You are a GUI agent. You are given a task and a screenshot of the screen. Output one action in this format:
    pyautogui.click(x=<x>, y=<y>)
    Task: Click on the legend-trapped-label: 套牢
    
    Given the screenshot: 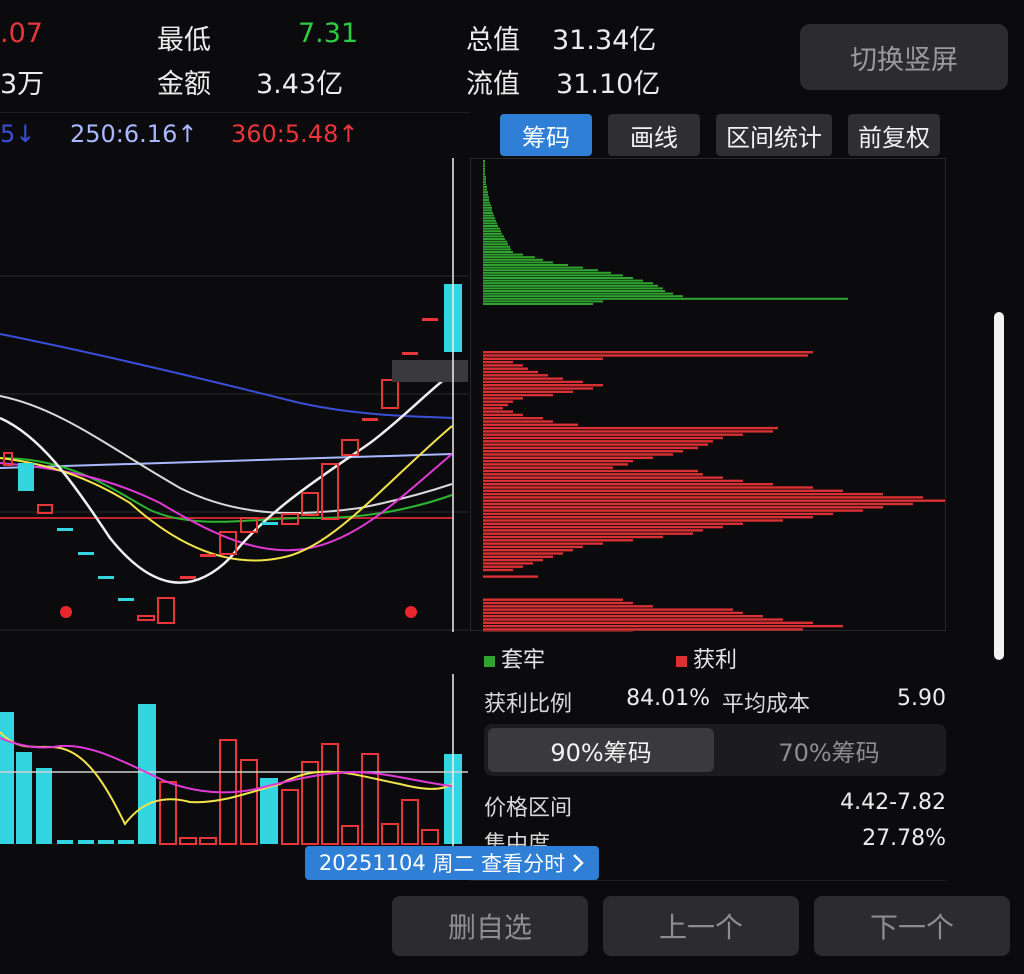 What is the action you would take?
    pyautogui.click(x=523, y=660)
    